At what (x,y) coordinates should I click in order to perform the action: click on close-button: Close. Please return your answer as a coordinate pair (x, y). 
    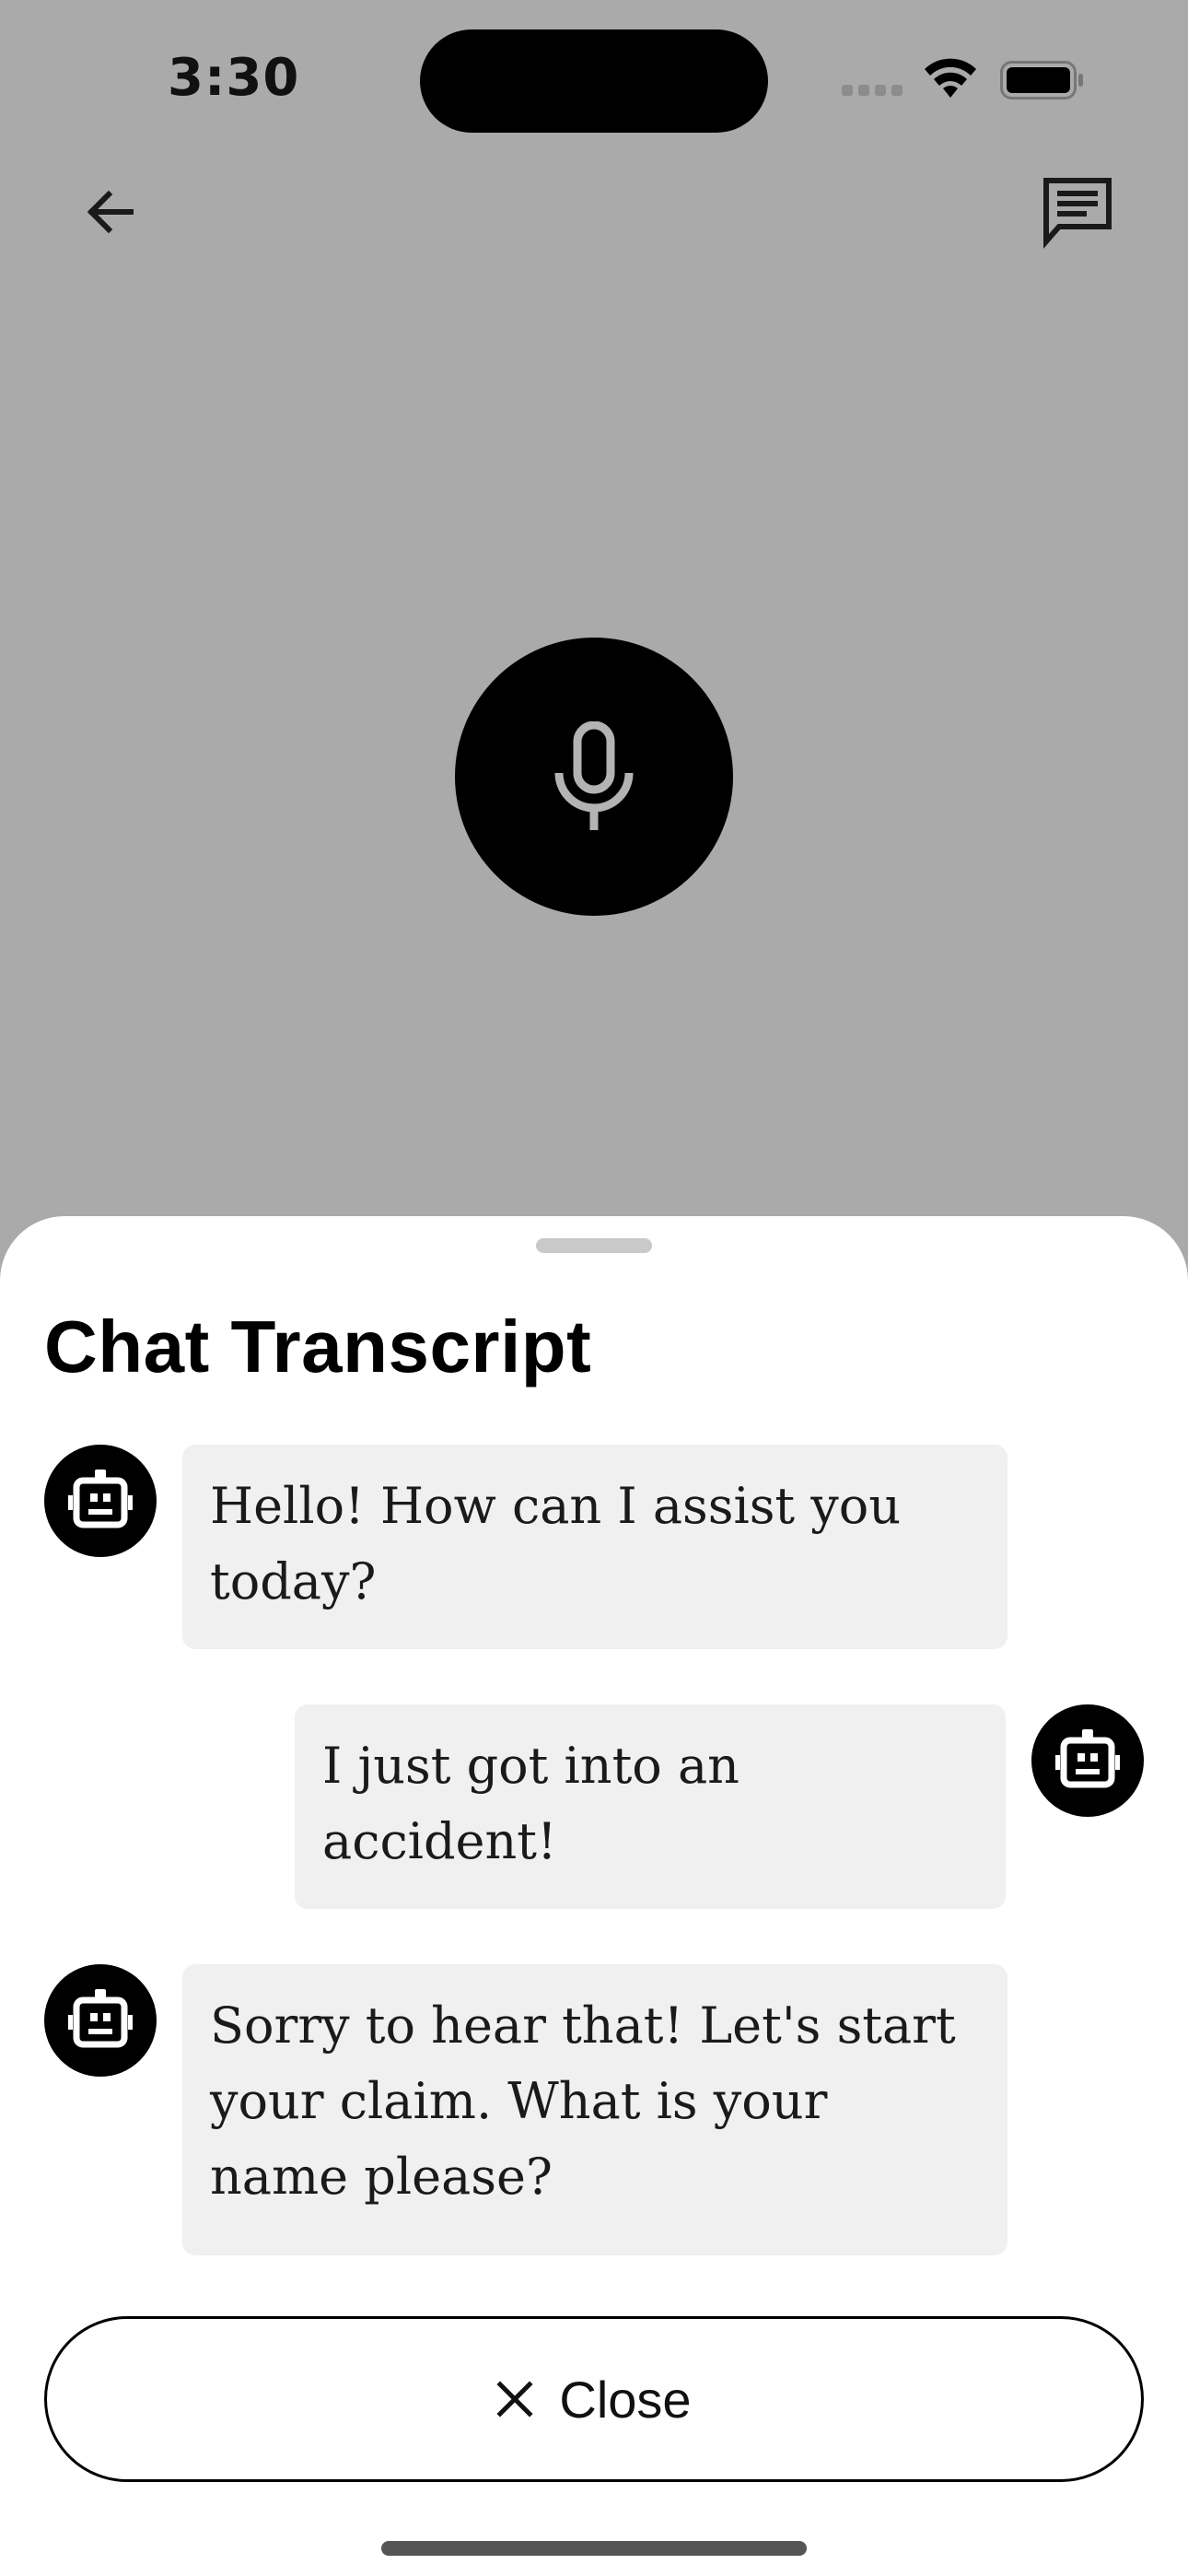
    Looking at the image, I should click on (594, 2399).